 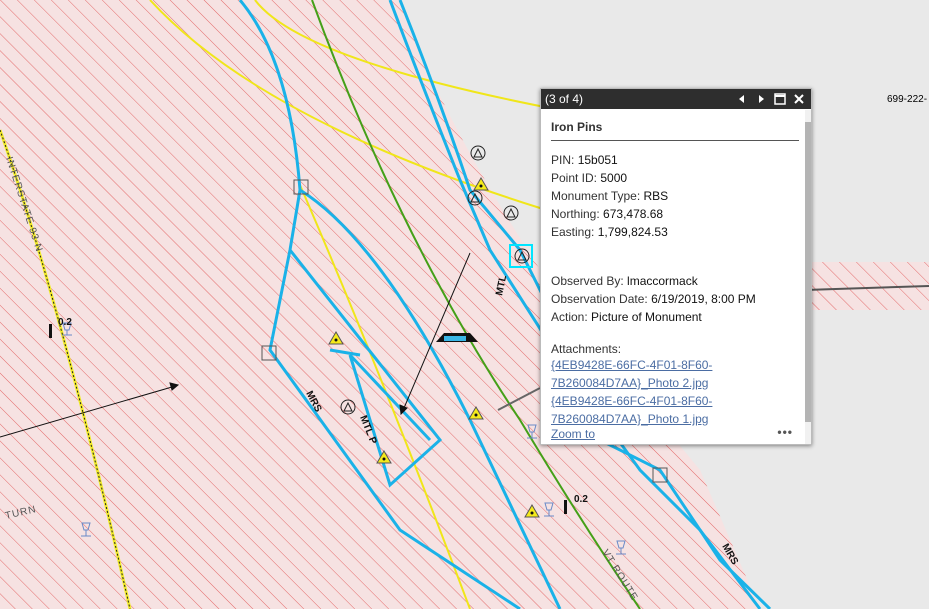 What do you see at coordinates (799, 99) in the screenshot?
I see `close-icon` at bounding box center [799, 99].